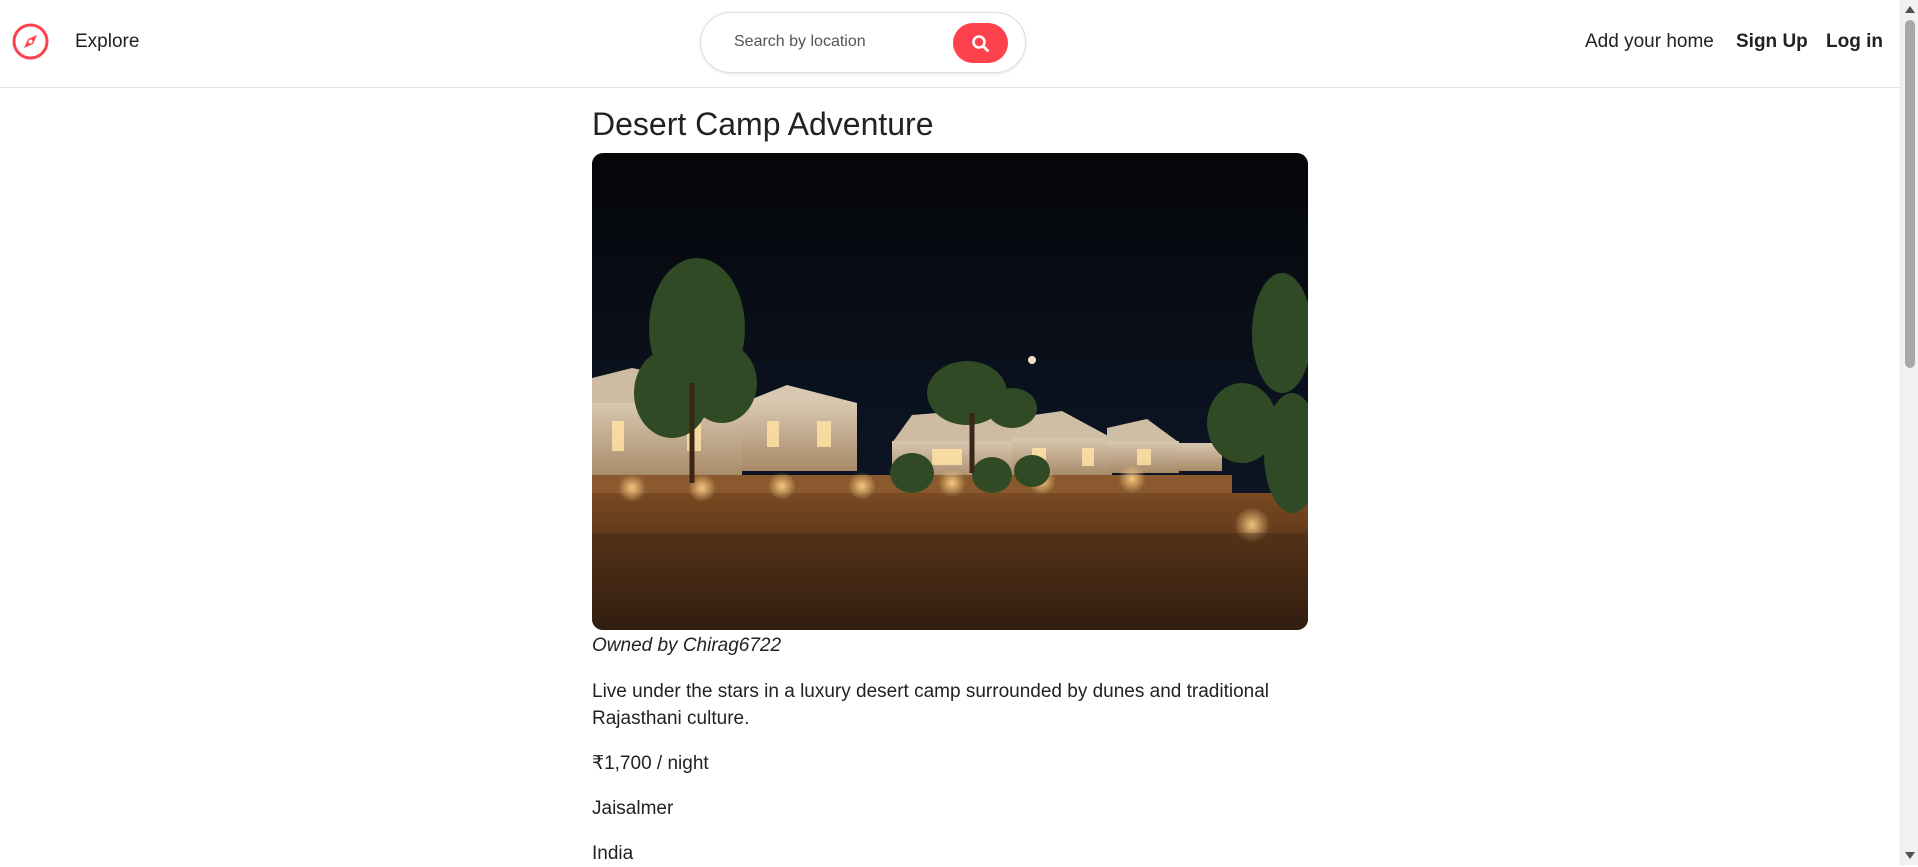  I want to click on vertical-scrollbar, so click(1909, 432).